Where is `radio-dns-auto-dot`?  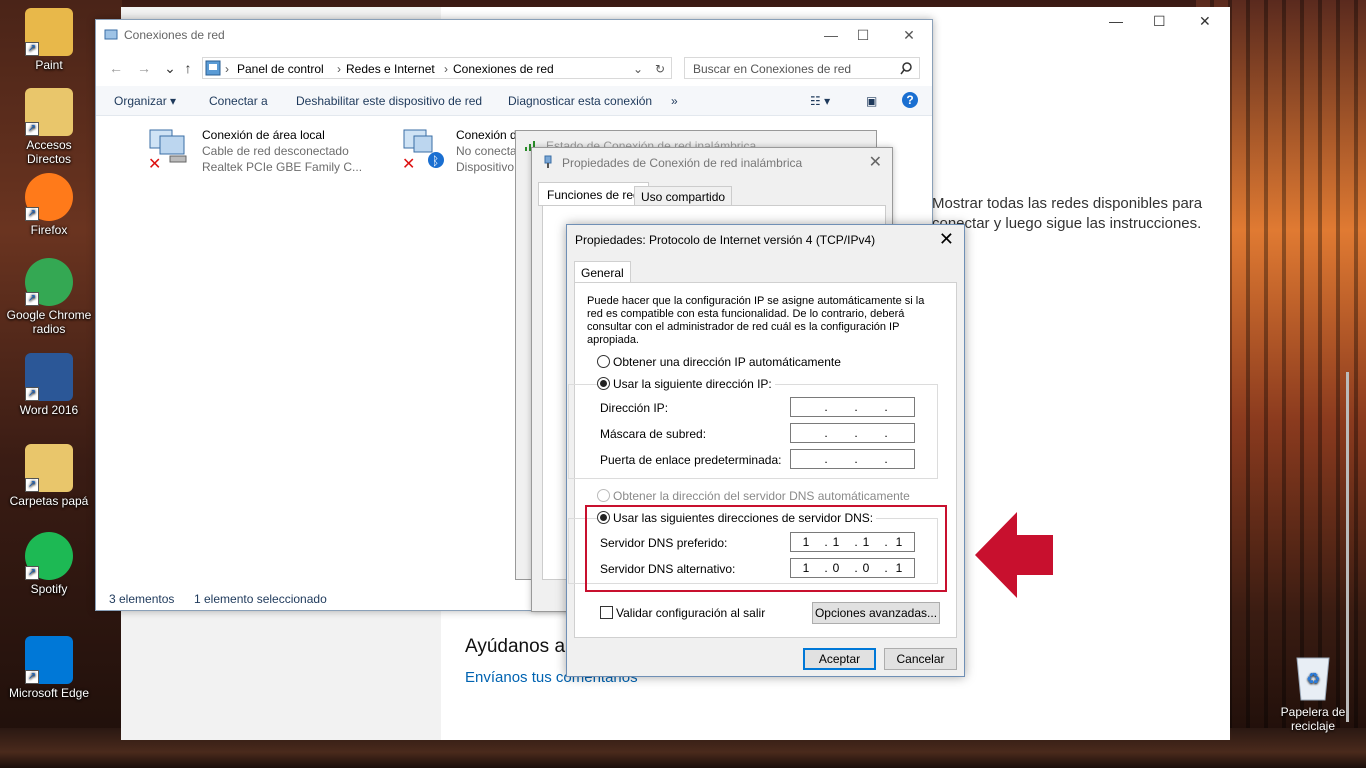 radio-dns-auto-dot is located at coordinates (603, 495).